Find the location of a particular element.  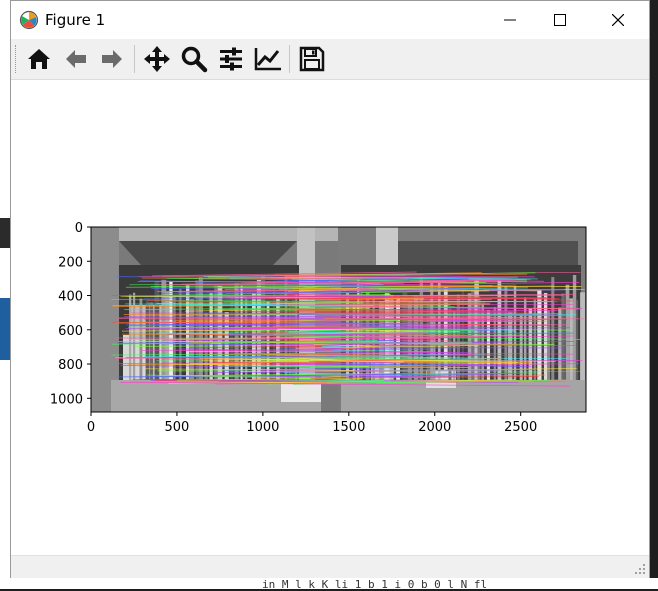

minimize-button is located at coordinates (510, 20).